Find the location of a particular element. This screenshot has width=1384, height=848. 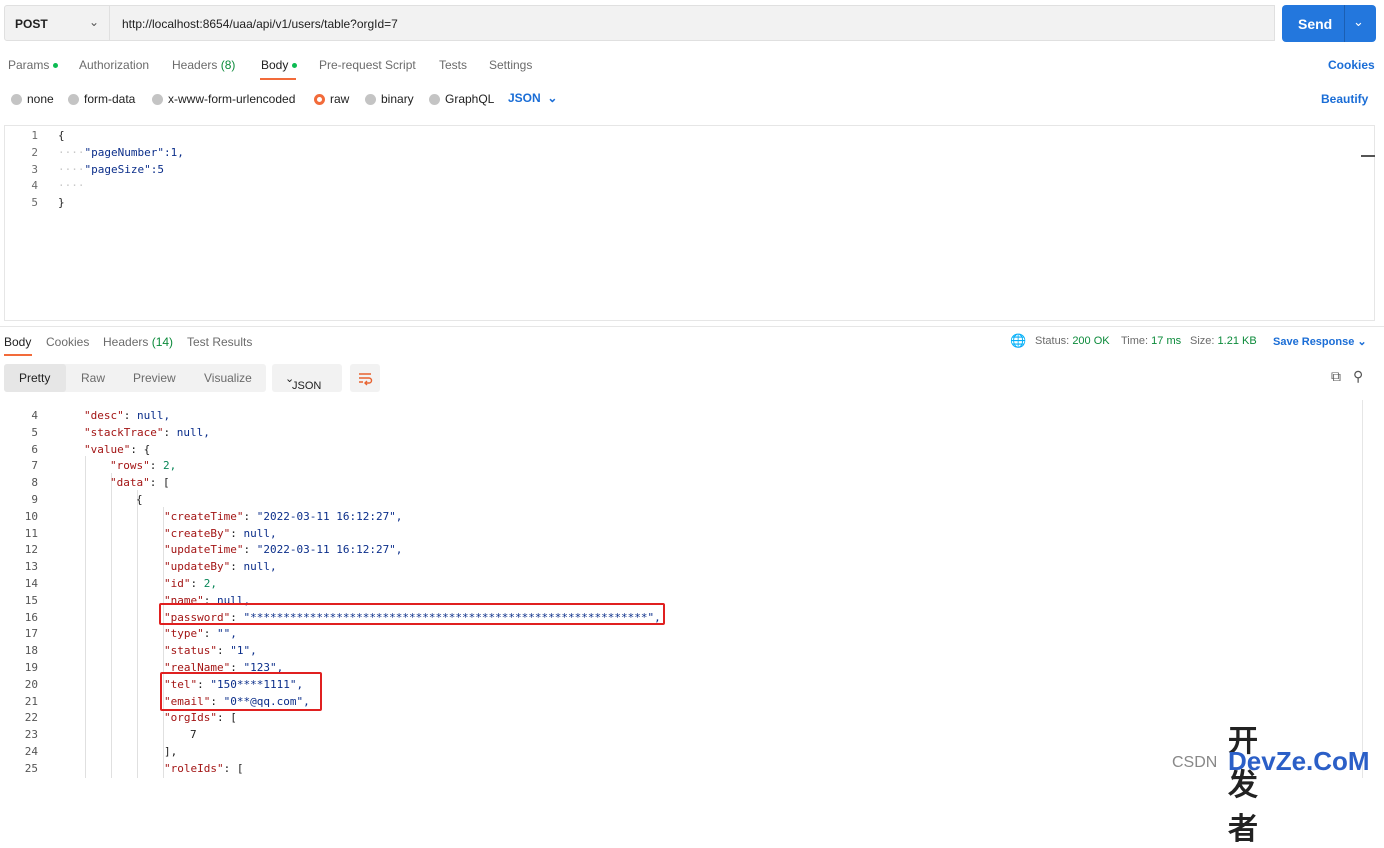

view-preview: Preview is located at coordinates (154, 378).